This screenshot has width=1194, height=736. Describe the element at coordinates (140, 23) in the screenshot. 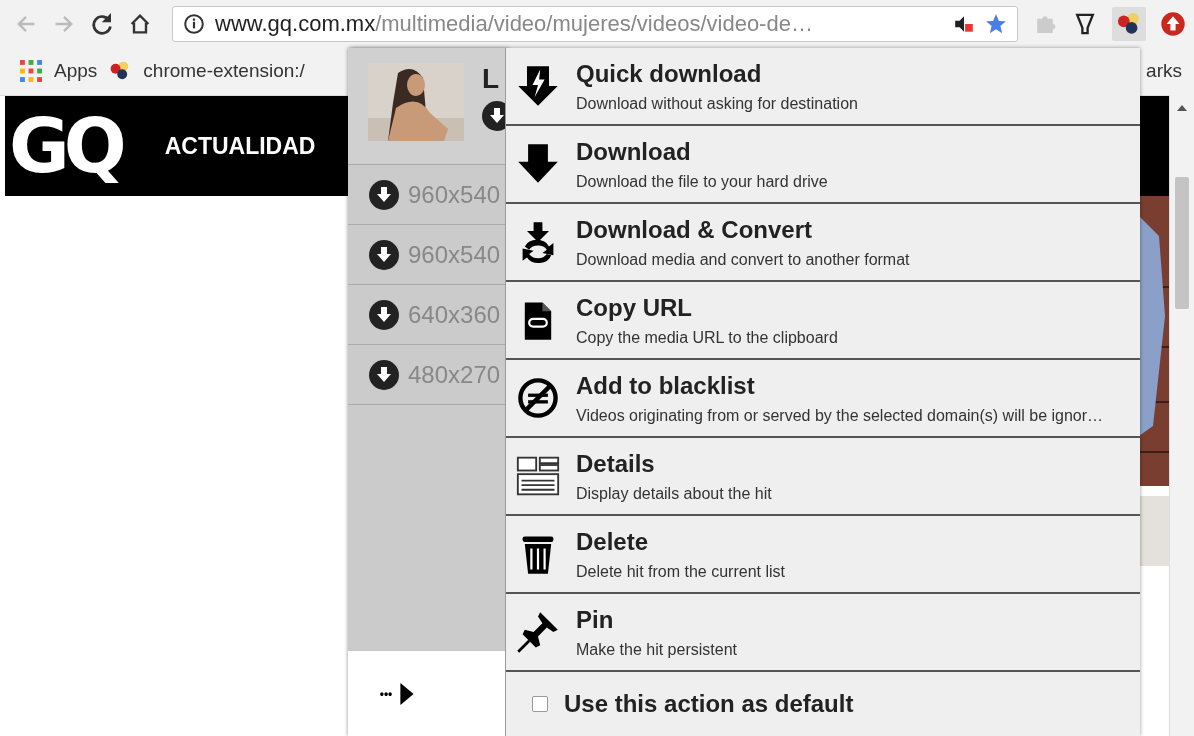

I see `home-icon` at that location.